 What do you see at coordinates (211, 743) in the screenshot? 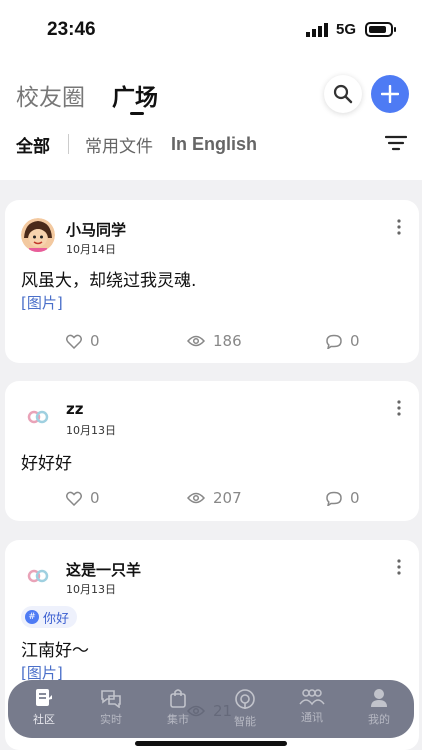
I see `home-indicator` at bounding box center [211, 743].